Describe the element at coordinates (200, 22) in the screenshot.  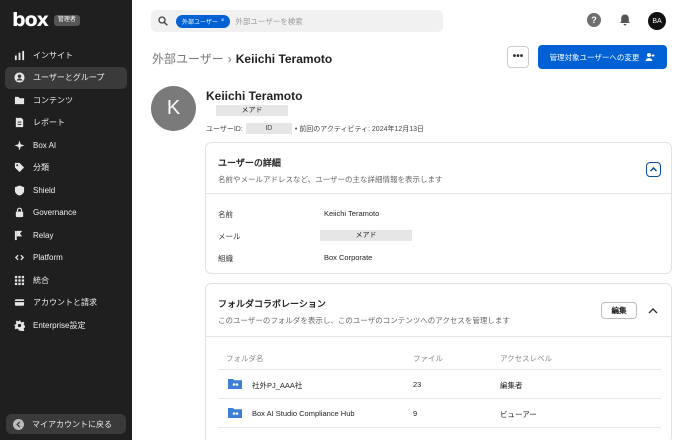
I see `chip-label: 外部ユーザー` at that location.